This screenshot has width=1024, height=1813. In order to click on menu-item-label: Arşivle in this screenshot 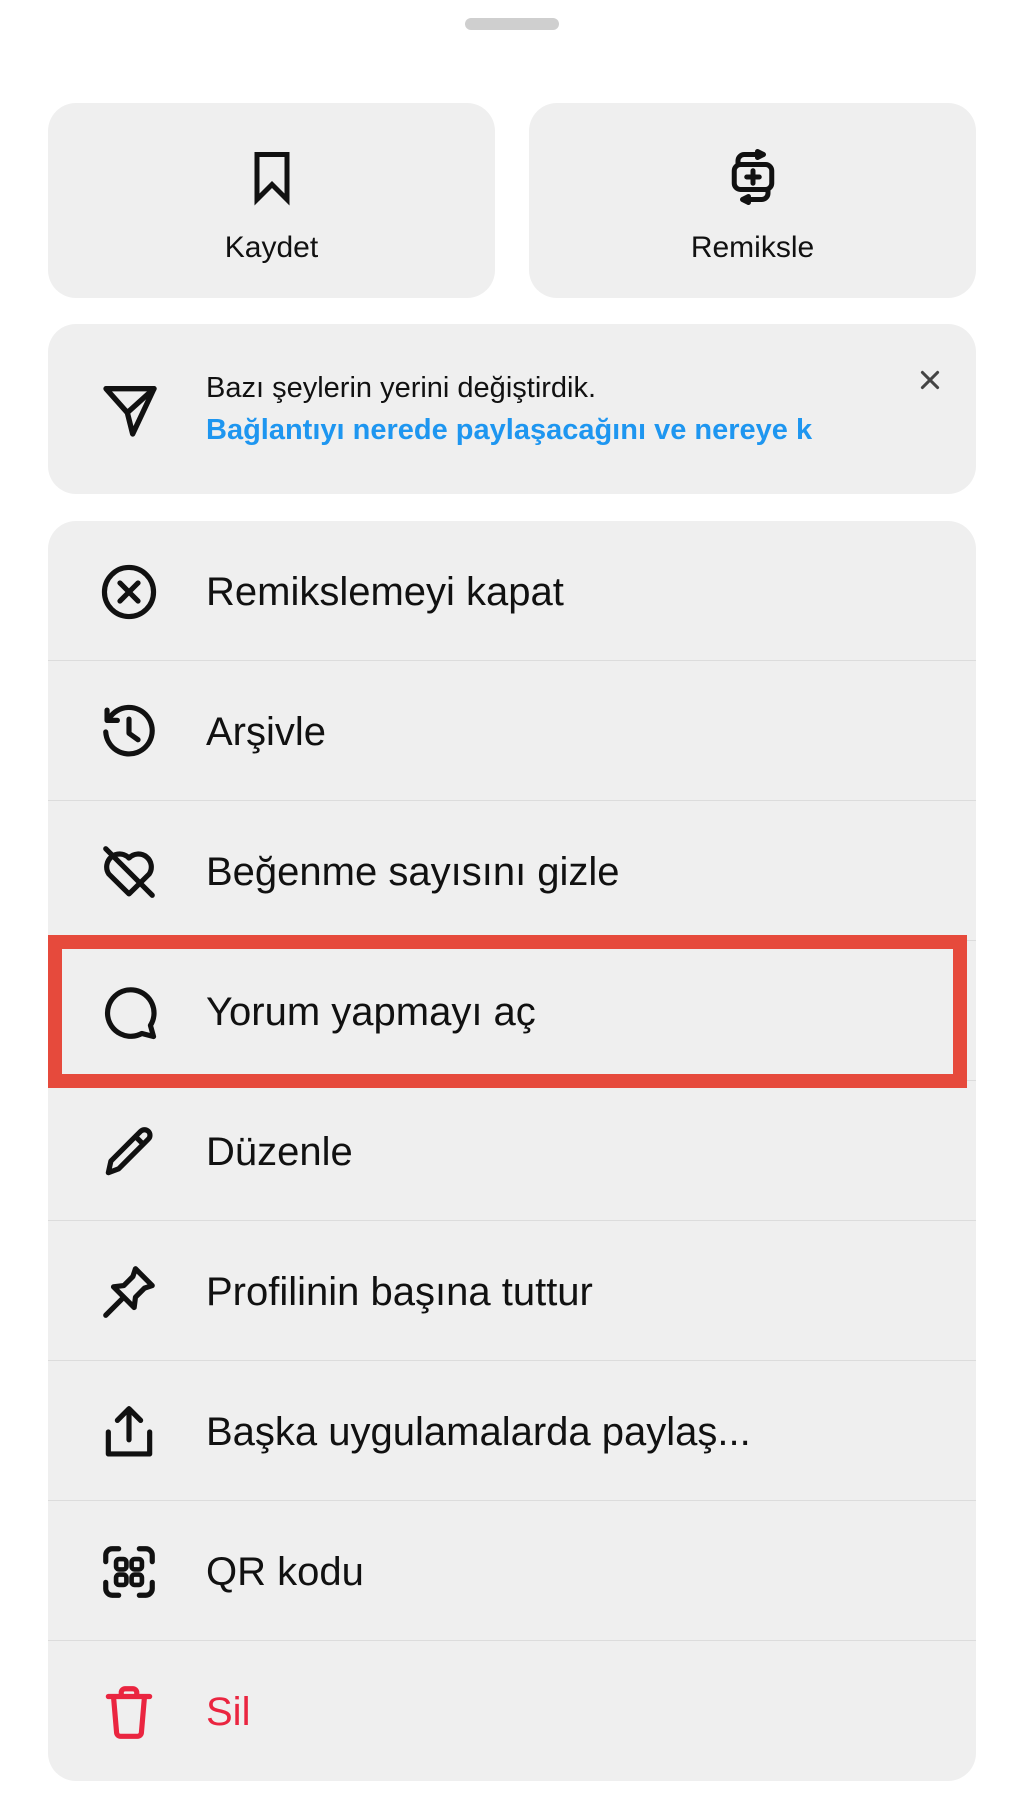, I will do `click(266, 732)`.